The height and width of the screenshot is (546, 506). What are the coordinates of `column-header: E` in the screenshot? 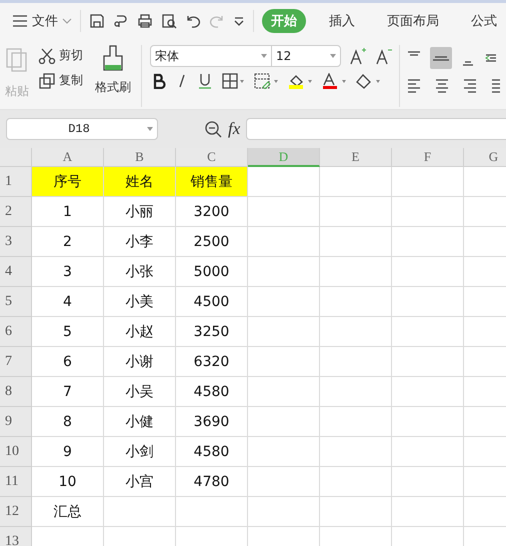 It's located at (356, 157).